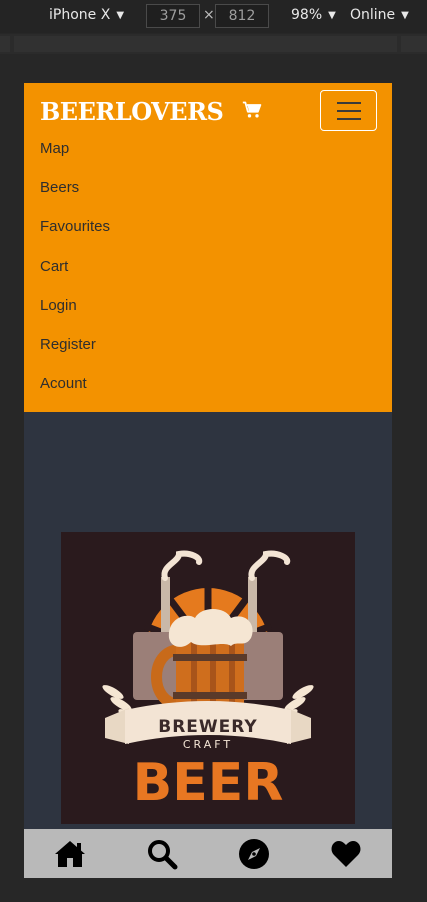 The image size is (427, 902). I want to click on devtools-device-toolbar: iPhone X ▼ 375 × 812 98% ▼ Online ▼, so click(213, 16).